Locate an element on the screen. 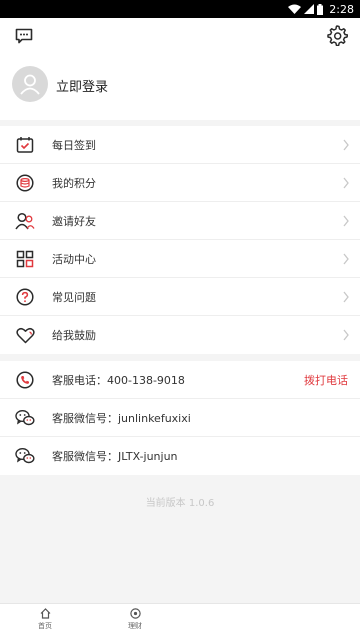  service-phone-text: 客服电话：400-138-9018 is located at coordinates (118, 380).